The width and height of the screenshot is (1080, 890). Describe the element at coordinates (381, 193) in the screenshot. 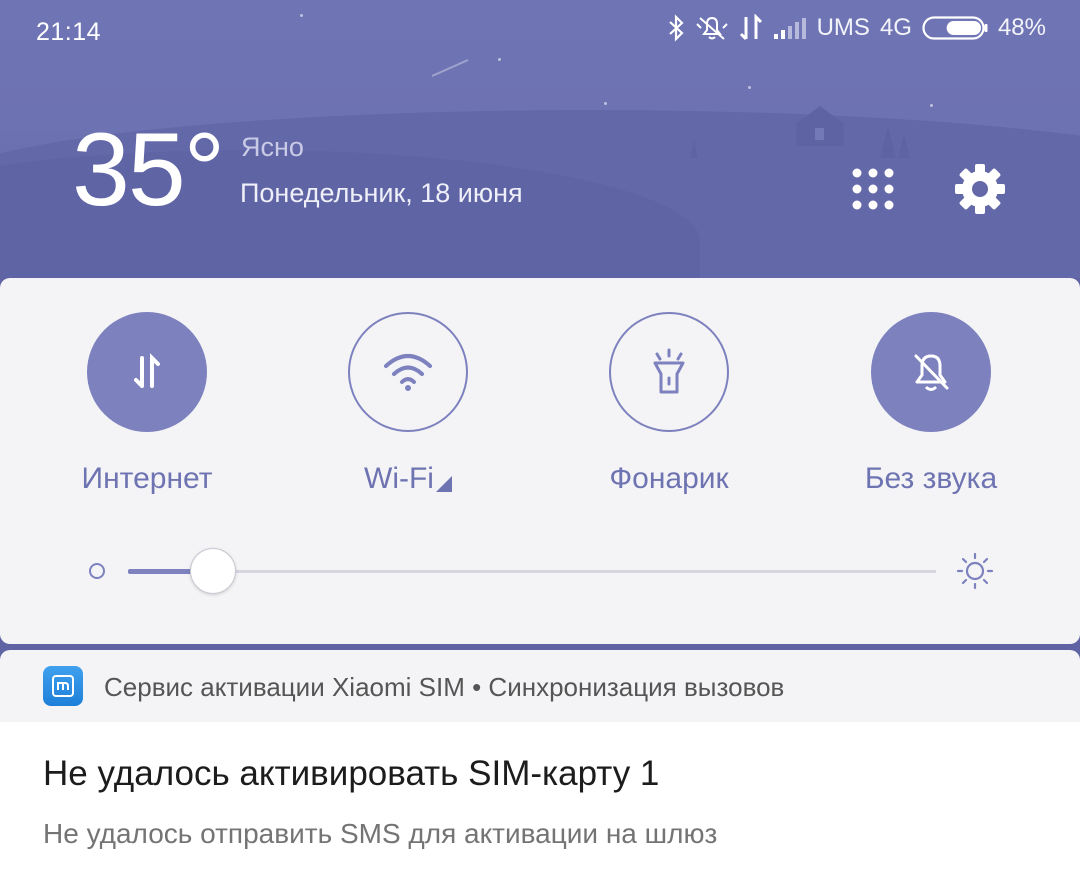

I see `current-date: Понедельник, 18 июня` at that location.